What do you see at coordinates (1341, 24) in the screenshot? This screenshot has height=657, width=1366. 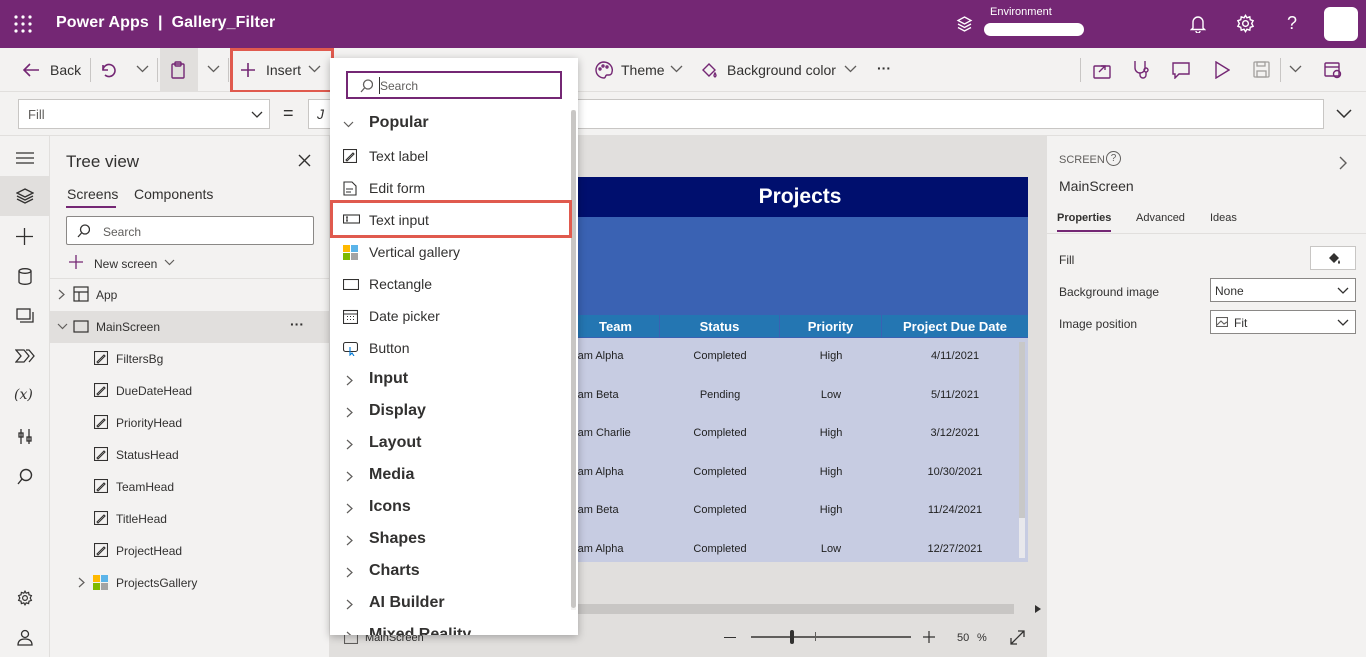 I see `avatar` at bounding box center [1341, 24].